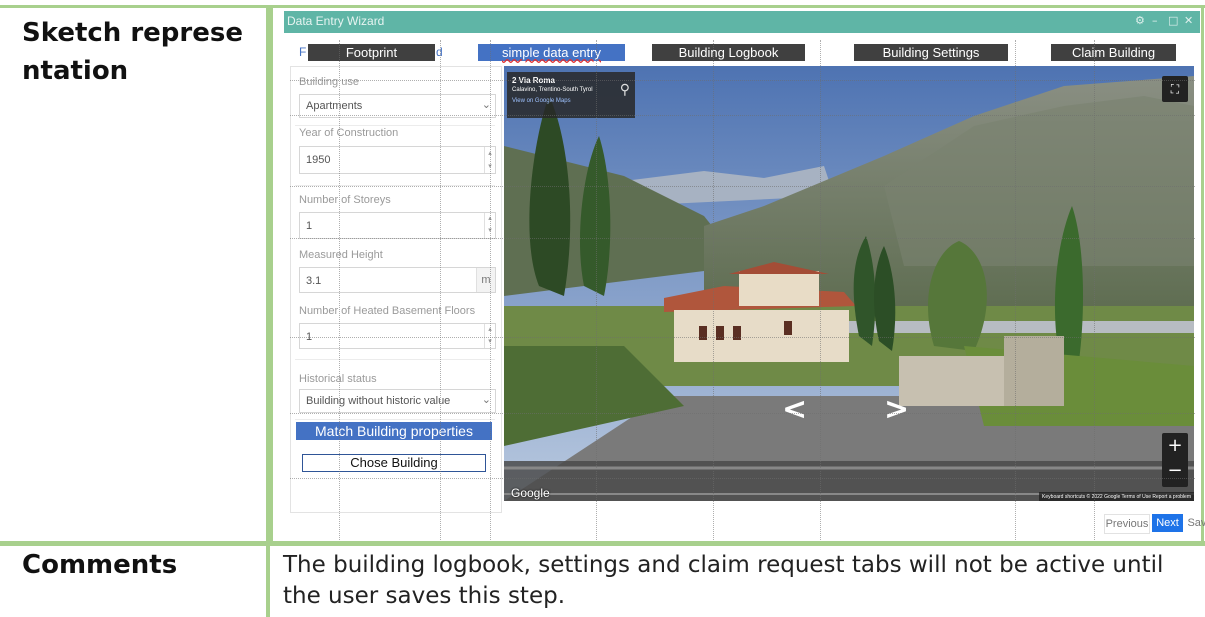 The image size is (1205, 617). Describe the element at coordinates (100, 565) in the screenshot. I see `comments-label: Comments` at that location.